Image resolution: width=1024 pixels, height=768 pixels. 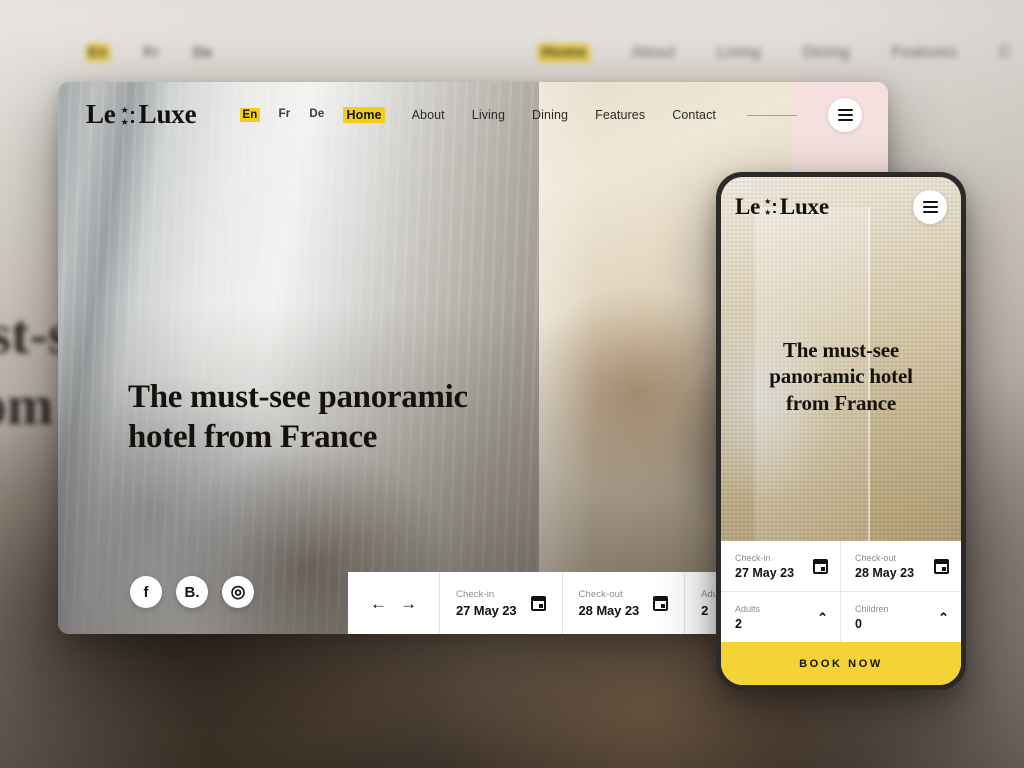 I want to click on social-links: f B. ◎, so click(x=192, y=592).